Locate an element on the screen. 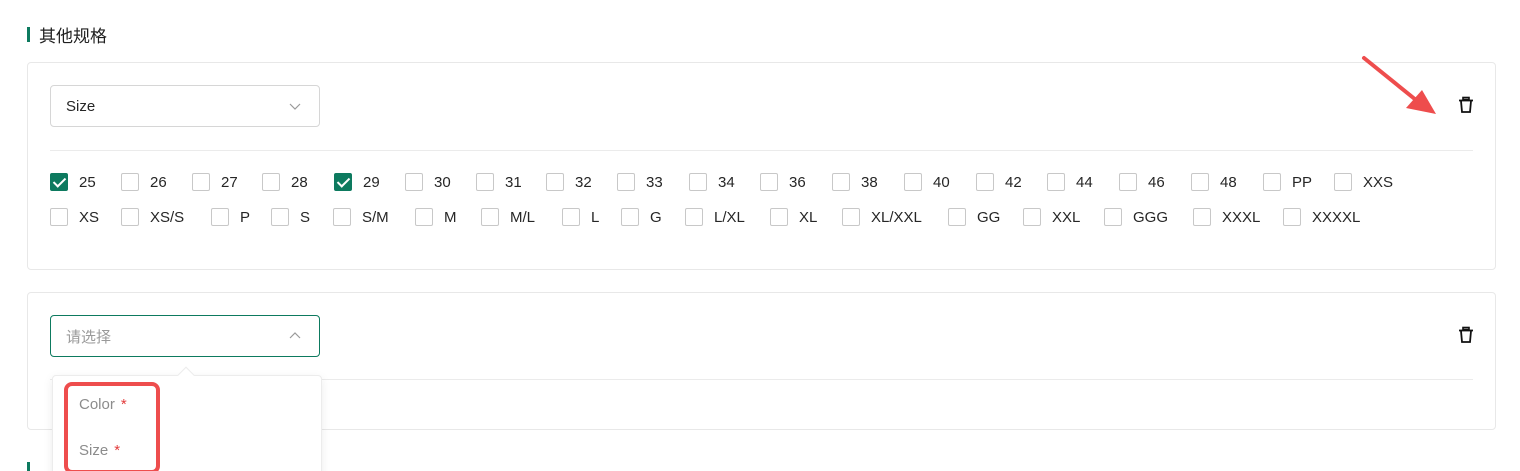 The width and height of the screenshot is (1520, 471). size-option-checkbox: XXXL is located at coordinates (1226, 217).